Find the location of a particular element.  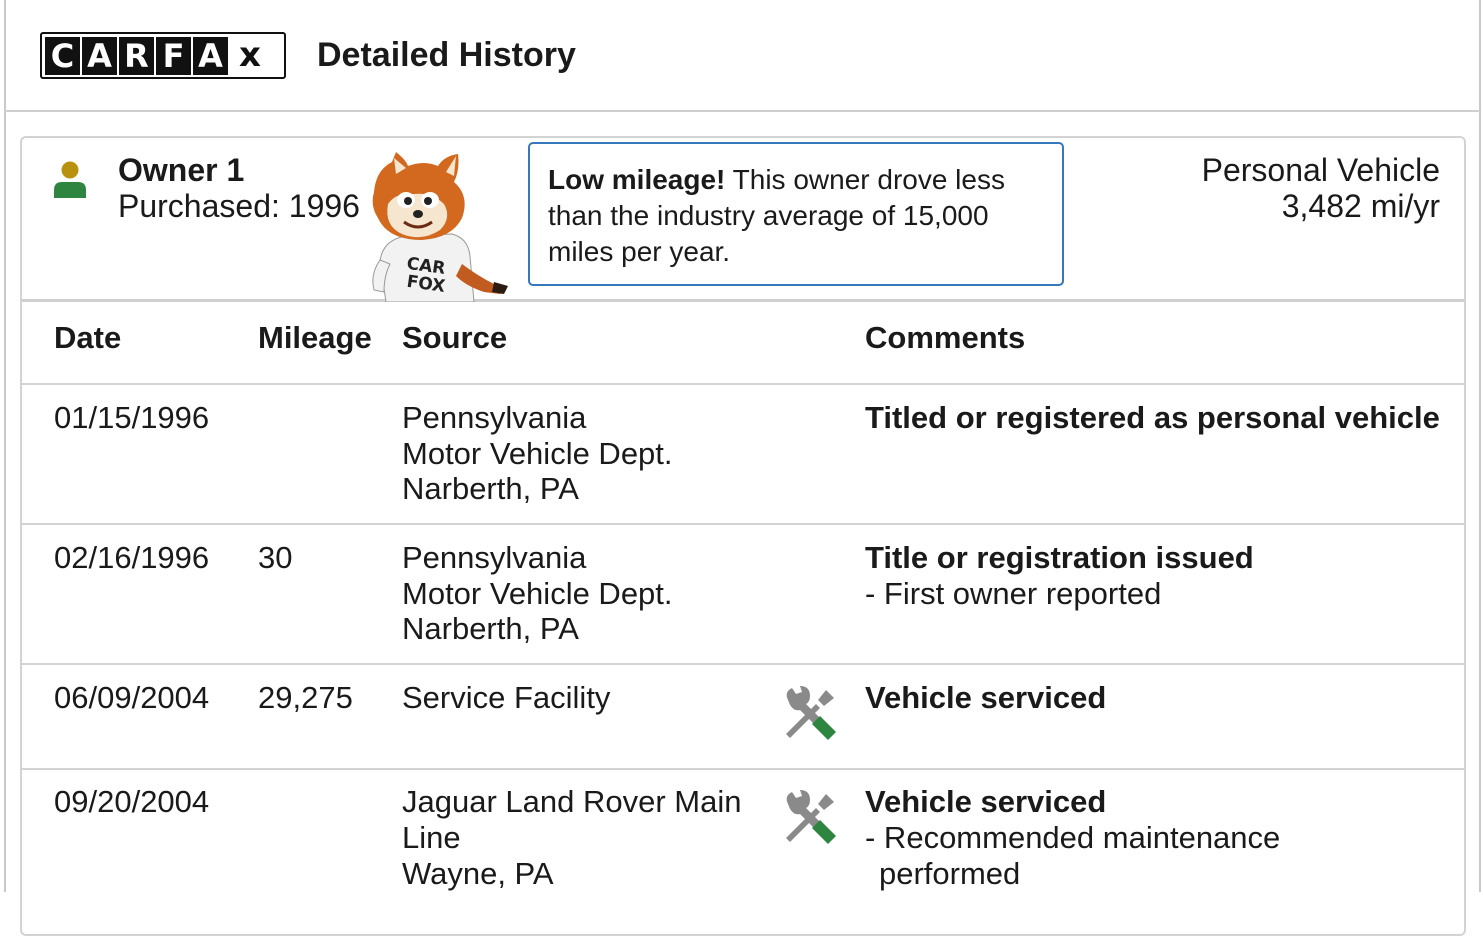

row-source-line: Wayne, PA is located at coordinates (478, 873).